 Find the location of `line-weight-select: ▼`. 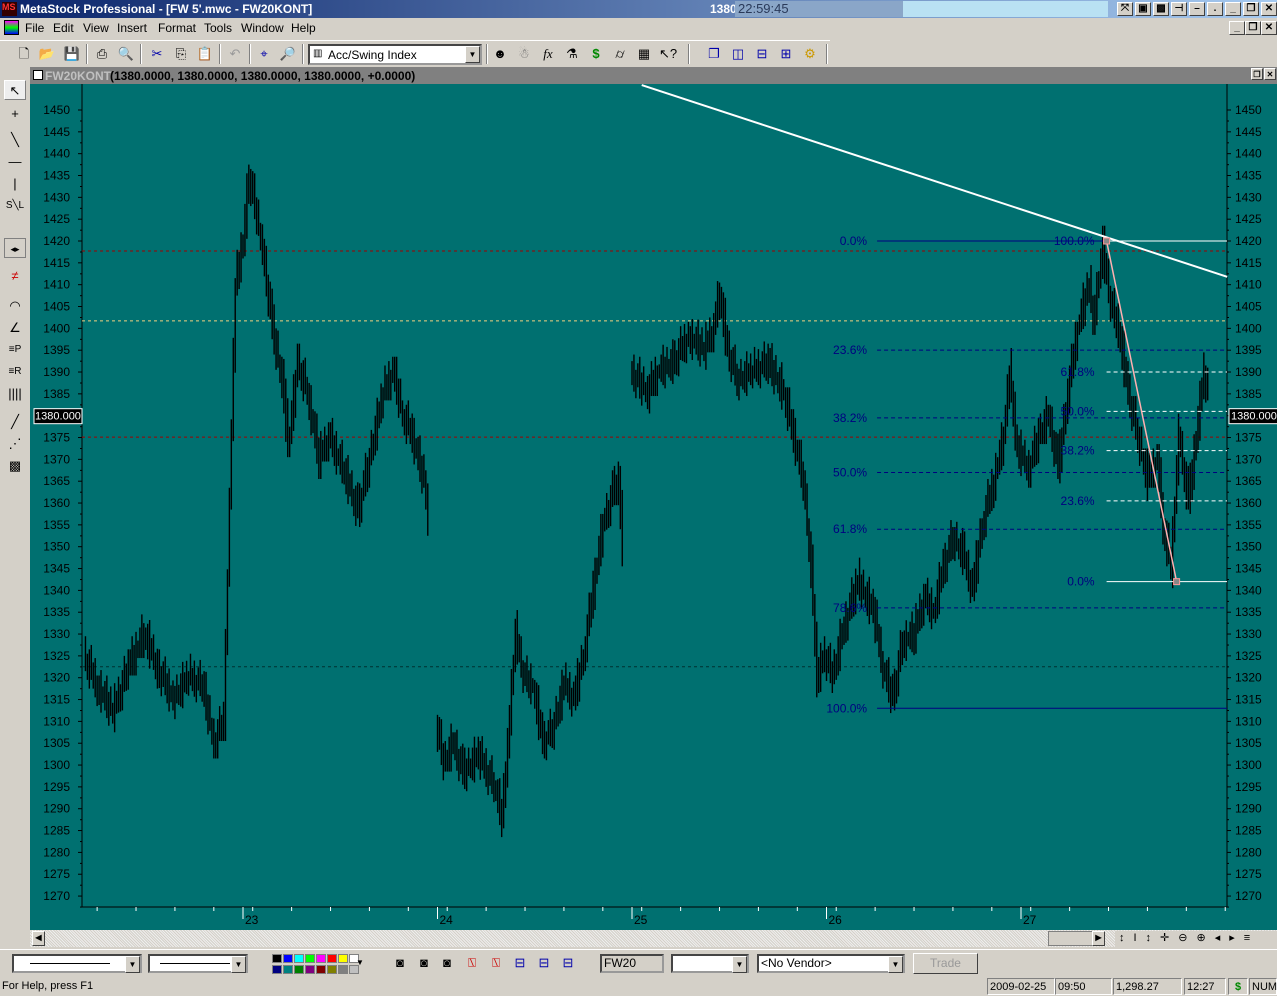

line-weight-select: ▼ is located at coordinates (198, 963).